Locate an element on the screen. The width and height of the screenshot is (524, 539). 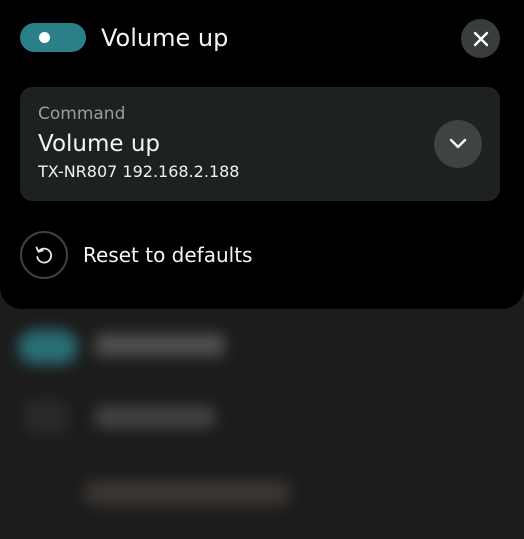
device-address: TX-NR807 192.168.2.188 is located at coordinates (139, 171).